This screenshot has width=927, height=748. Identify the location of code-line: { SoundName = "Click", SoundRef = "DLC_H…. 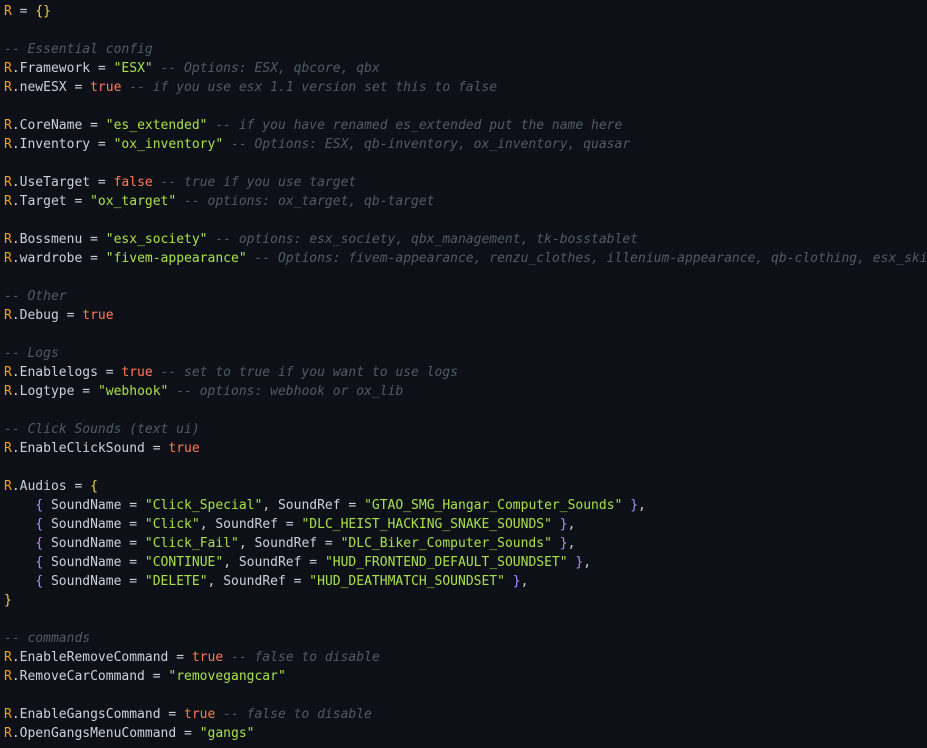
(465, 524).